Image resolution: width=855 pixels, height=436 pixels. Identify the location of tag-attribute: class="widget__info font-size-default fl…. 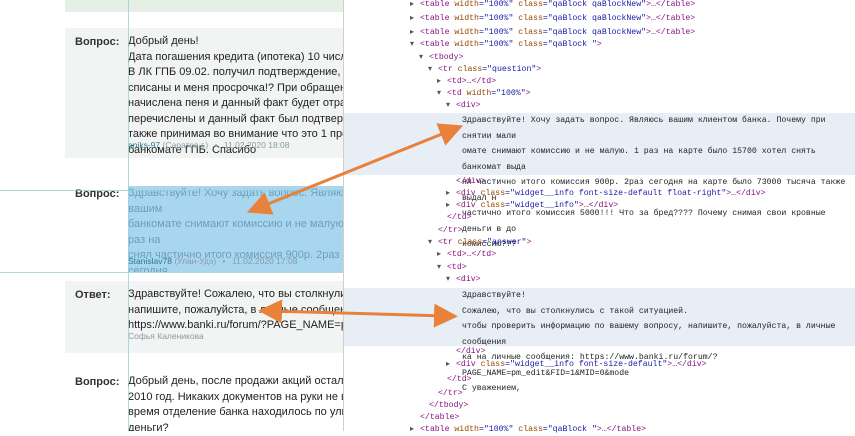
(601, 193).